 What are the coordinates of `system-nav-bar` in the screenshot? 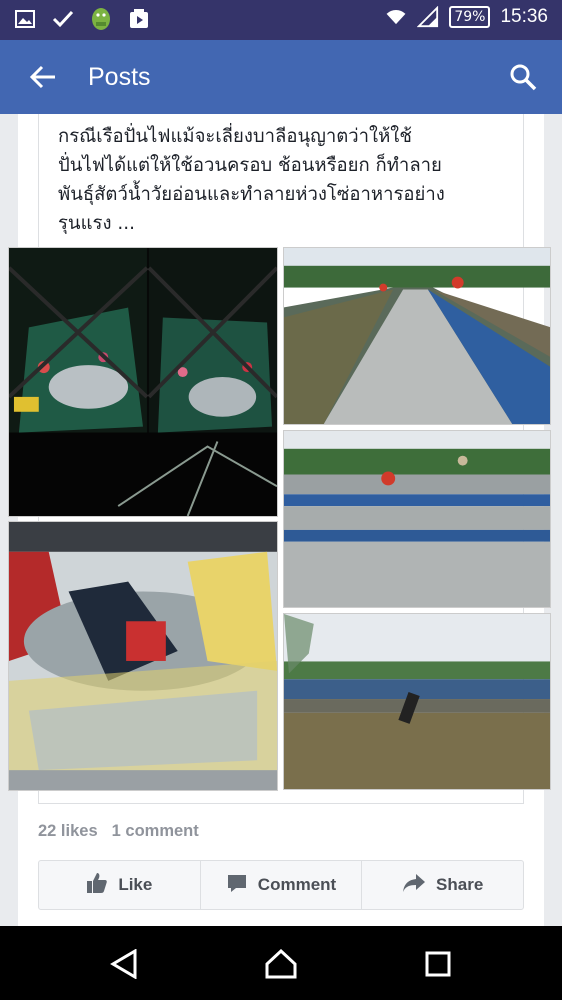 It's located at (281, 963).